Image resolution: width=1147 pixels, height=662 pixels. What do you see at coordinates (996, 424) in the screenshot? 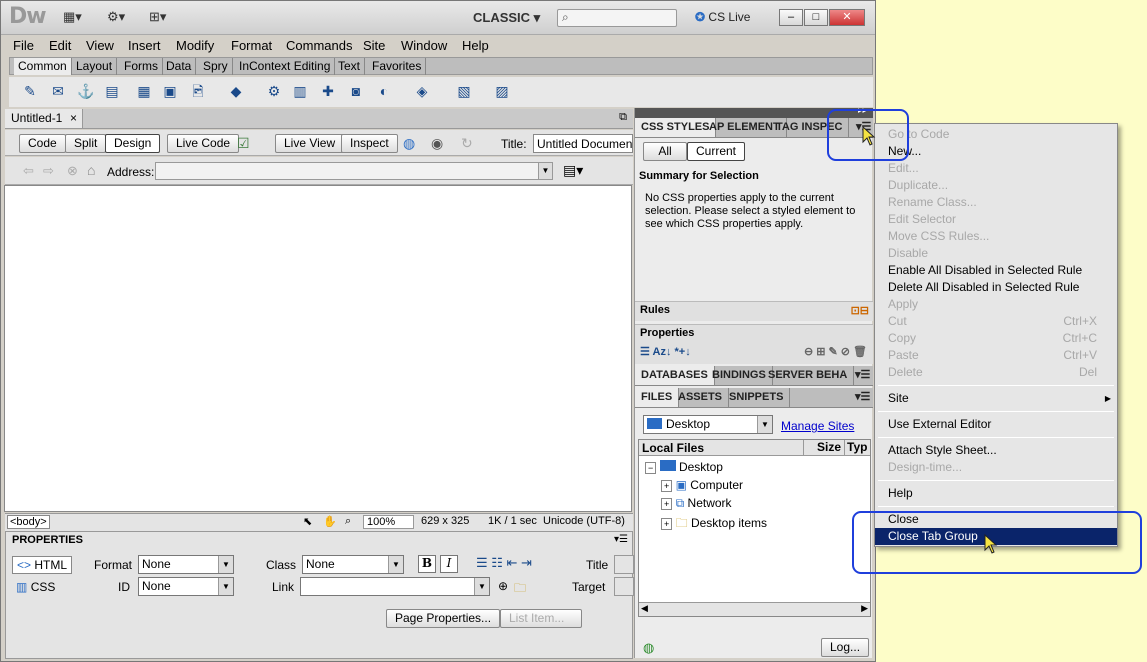
I see `menu-item-use-external-editor: Use External Editor` at bounding box center [996, 424].